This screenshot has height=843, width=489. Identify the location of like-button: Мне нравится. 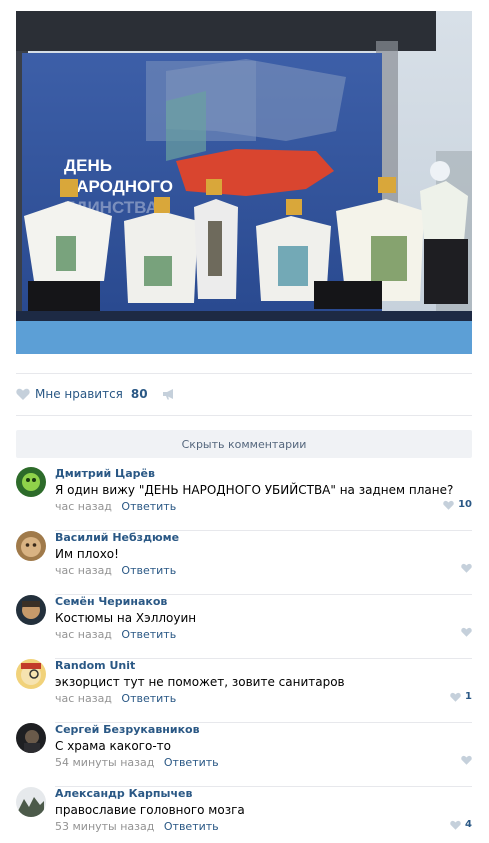
(79, 394).